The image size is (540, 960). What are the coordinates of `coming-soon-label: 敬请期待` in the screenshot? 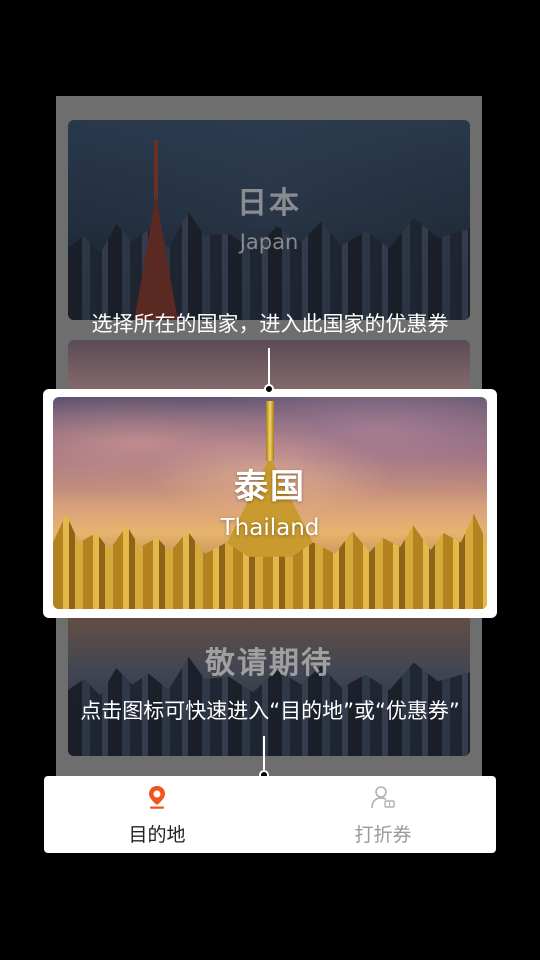 It's located at (269, 663).